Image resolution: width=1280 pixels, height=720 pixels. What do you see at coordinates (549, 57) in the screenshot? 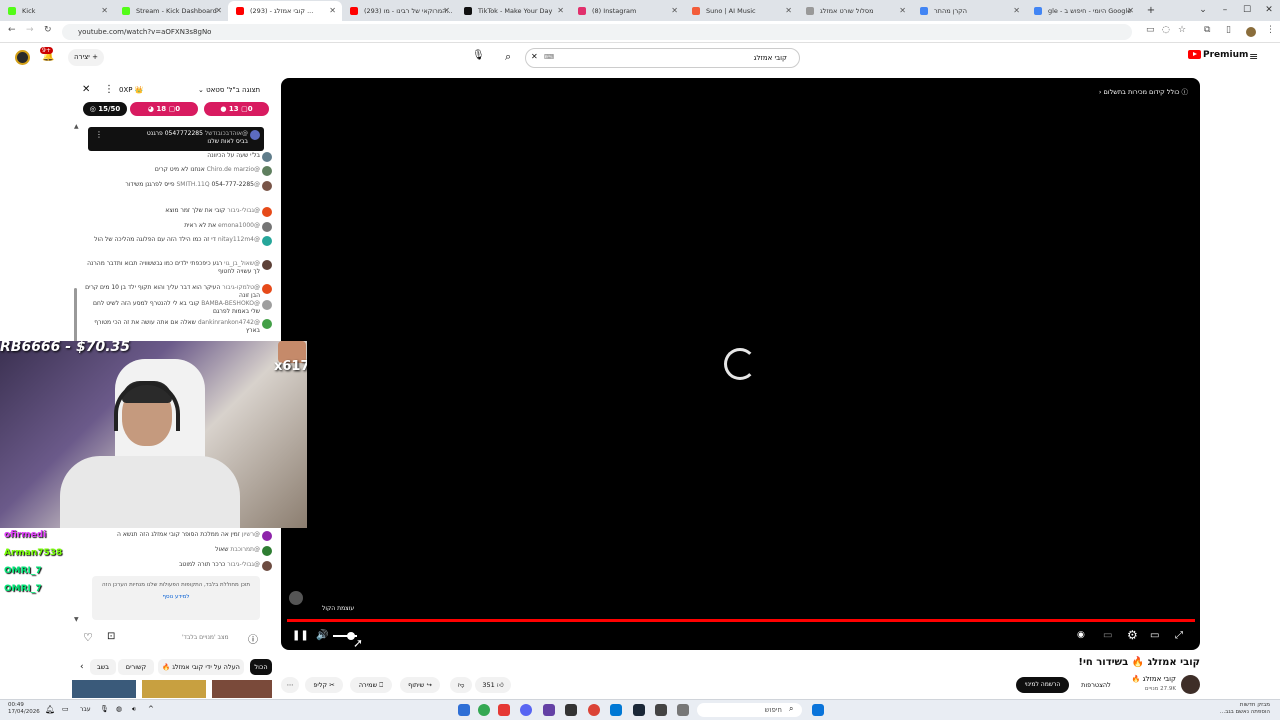
I see `keyboard-icon: ⌨` at bounding box center [549, 57].